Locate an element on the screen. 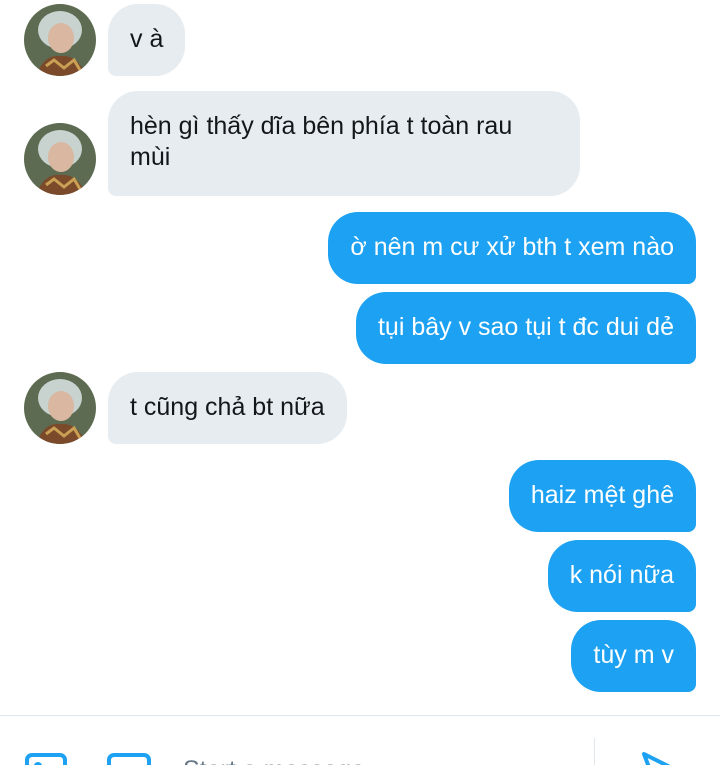 This screenshot has width=720, height=765. composer-divider is located at coordinates (594, 751).